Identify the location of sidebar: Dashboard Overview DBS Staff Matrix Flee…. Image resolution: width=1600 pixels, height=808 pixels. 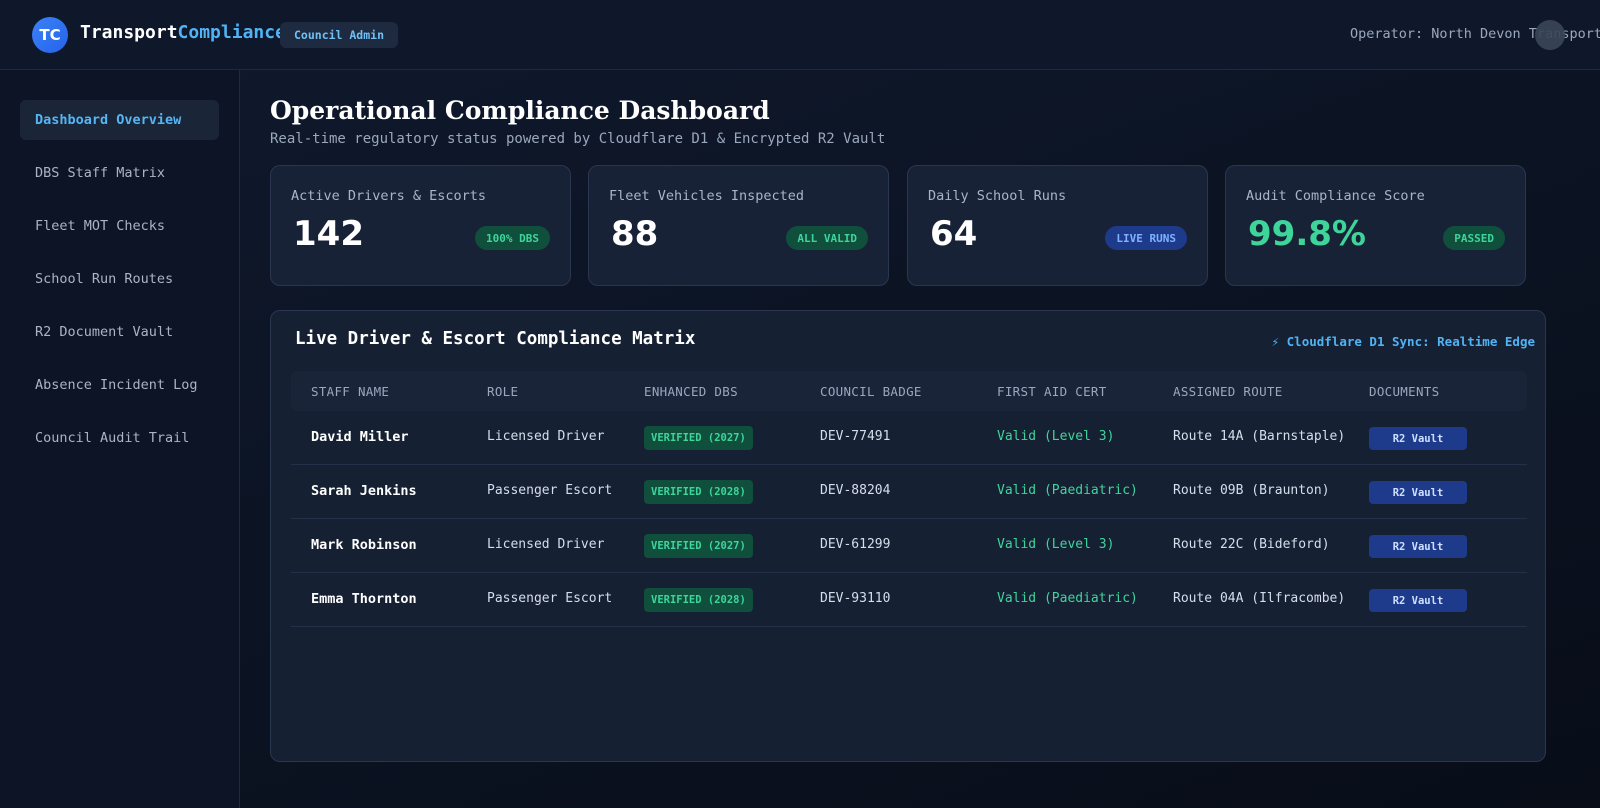
(120, 439).